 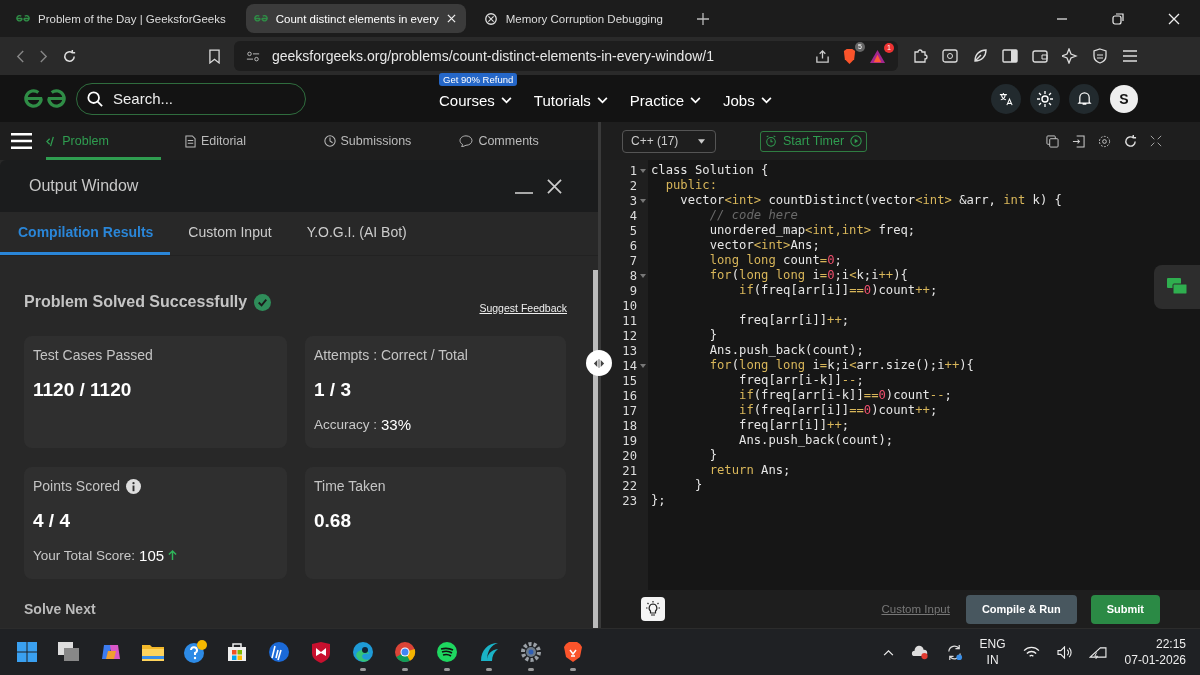 What do you see at coordinates (523, 308) in the screenshot?
I see `feedback-link: Suggest Feedback` at bounding box center [523, 308].